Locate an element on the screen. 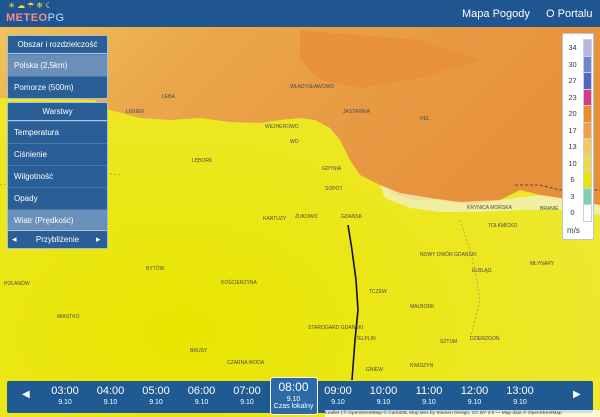 The image size is (600, 417). legend-value: 3 is located at coordinates (572, 196).